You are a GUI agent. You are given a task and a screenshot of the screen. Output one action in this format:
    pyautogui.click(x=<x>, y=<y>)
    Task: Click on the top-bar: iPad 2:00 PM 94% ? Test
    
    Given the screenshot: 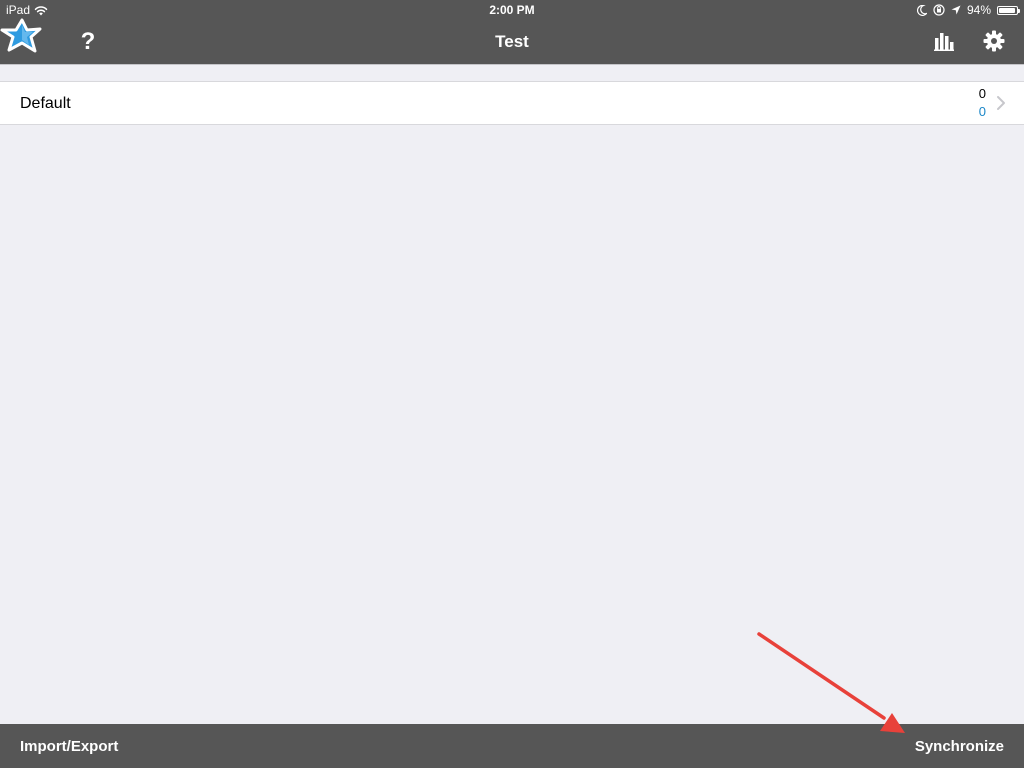 What is the action you would take?
    pyautogui.click(x=512, y=32)
    